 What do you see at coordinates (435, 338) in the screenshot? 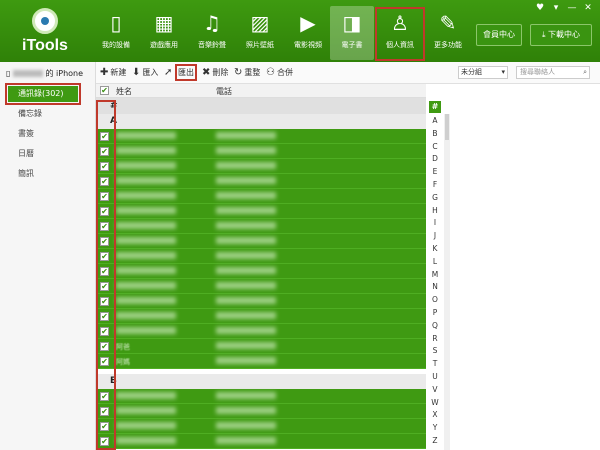
I see `alpha-index-r: R` at bounding box center [435, 338].